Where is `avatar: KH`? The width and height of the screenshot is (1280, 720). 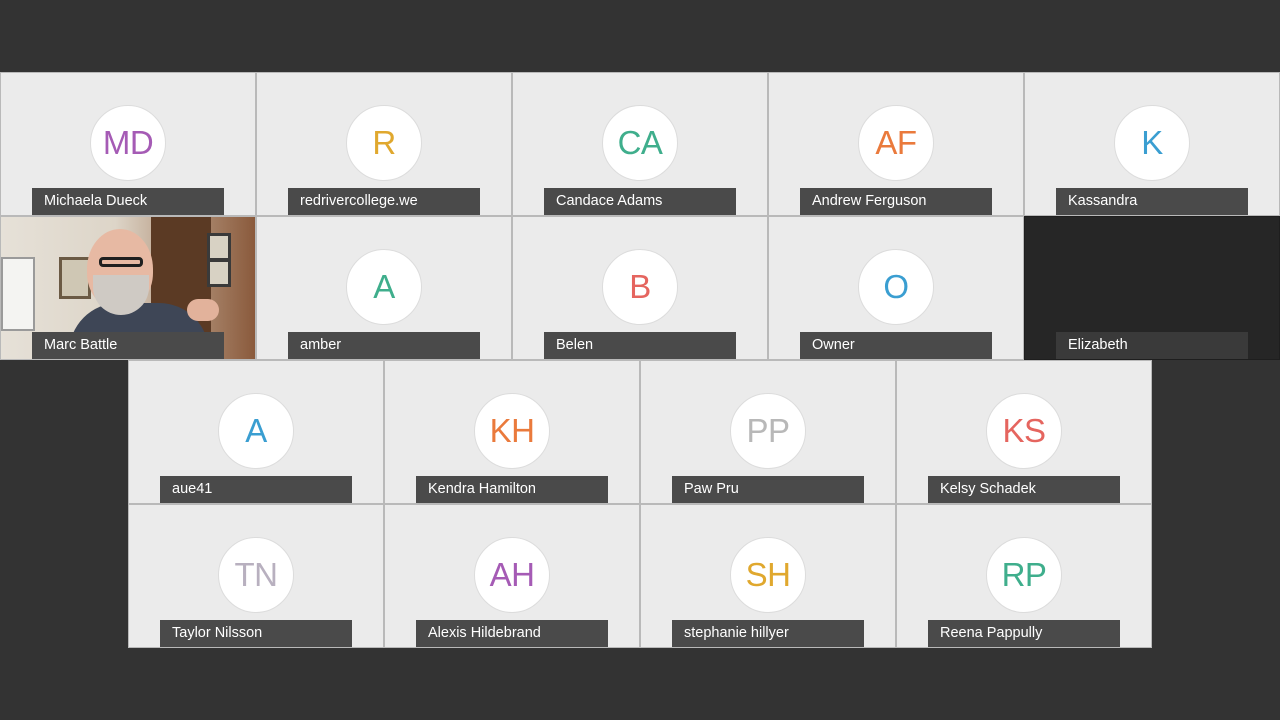
avatar: KH is located at coordinates (512, 431).